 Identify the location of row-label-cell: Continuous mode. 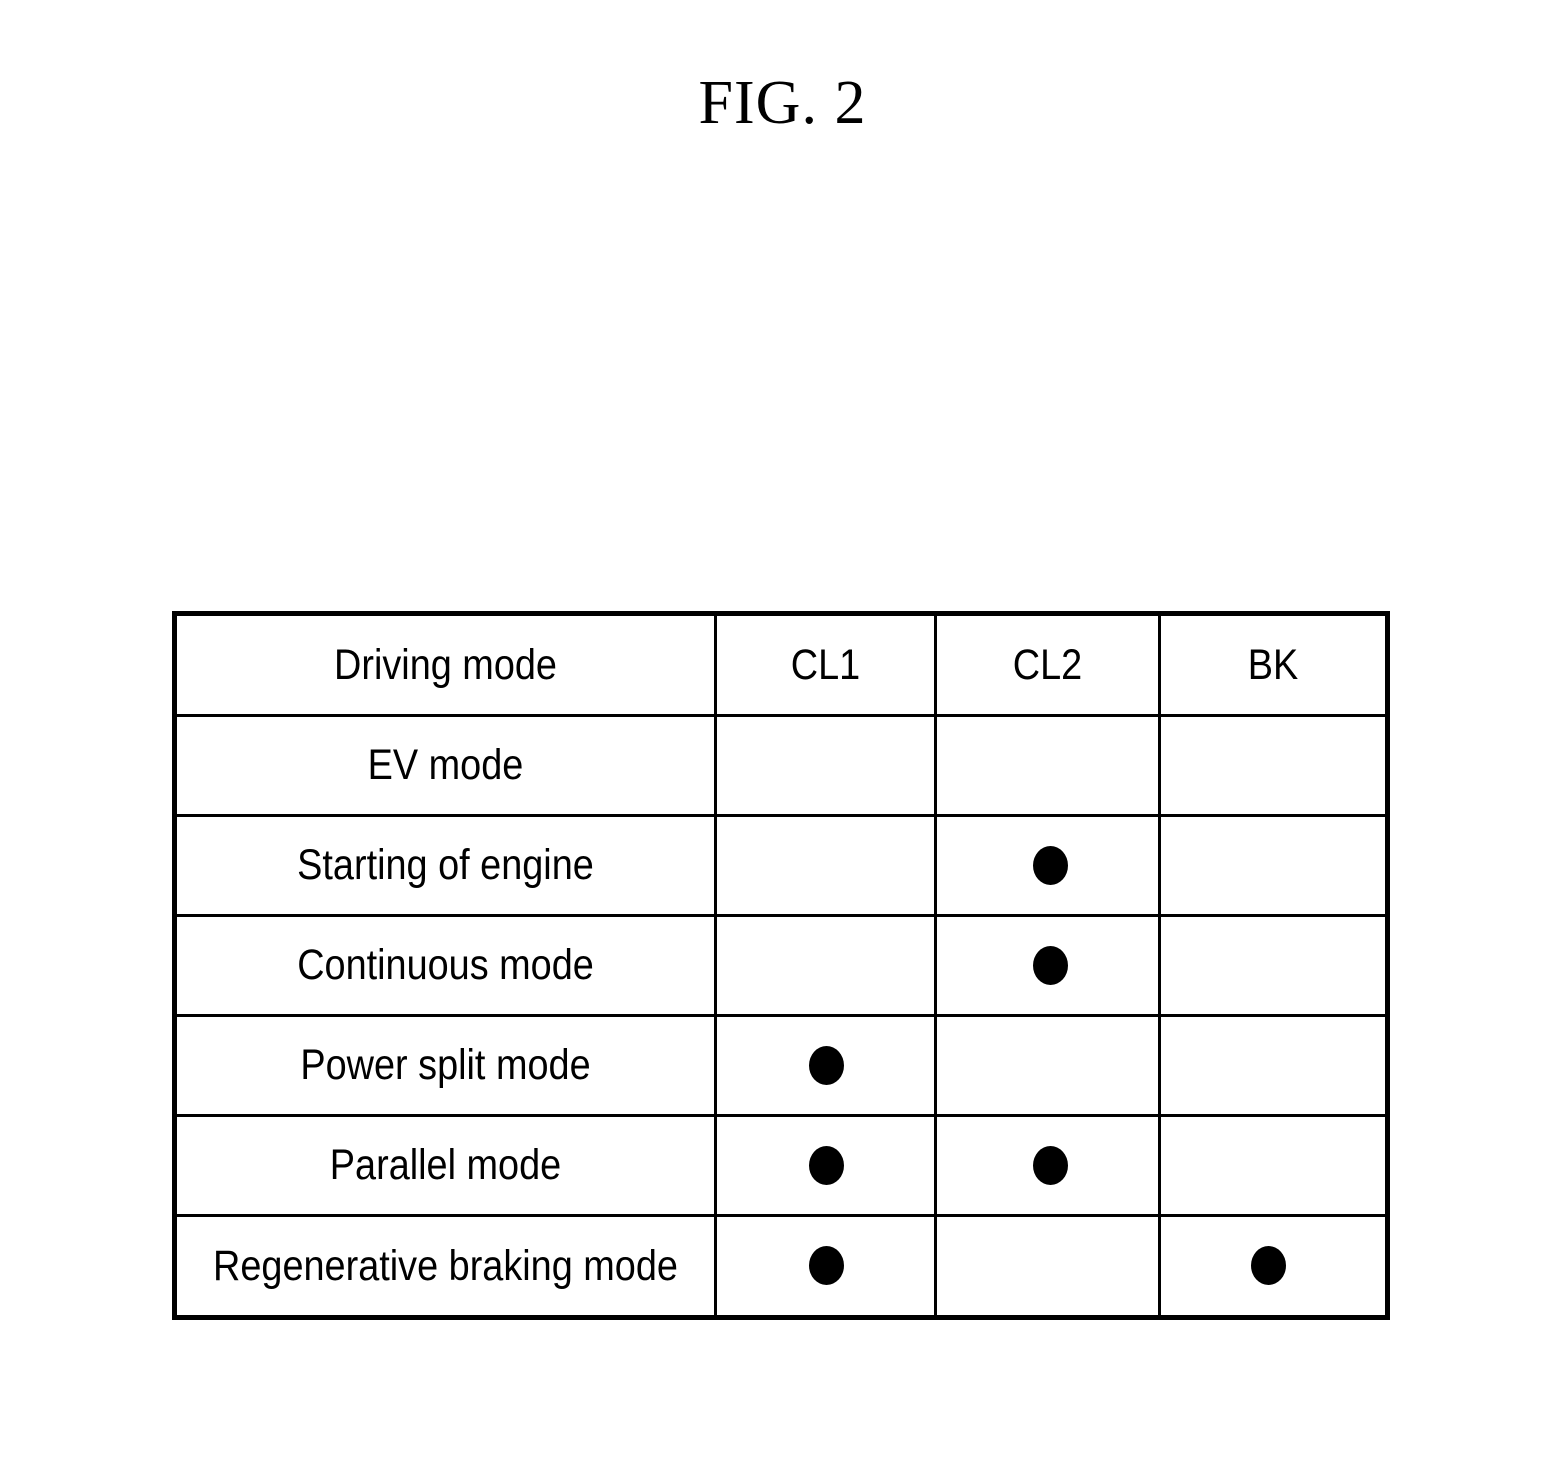
(445, 965).